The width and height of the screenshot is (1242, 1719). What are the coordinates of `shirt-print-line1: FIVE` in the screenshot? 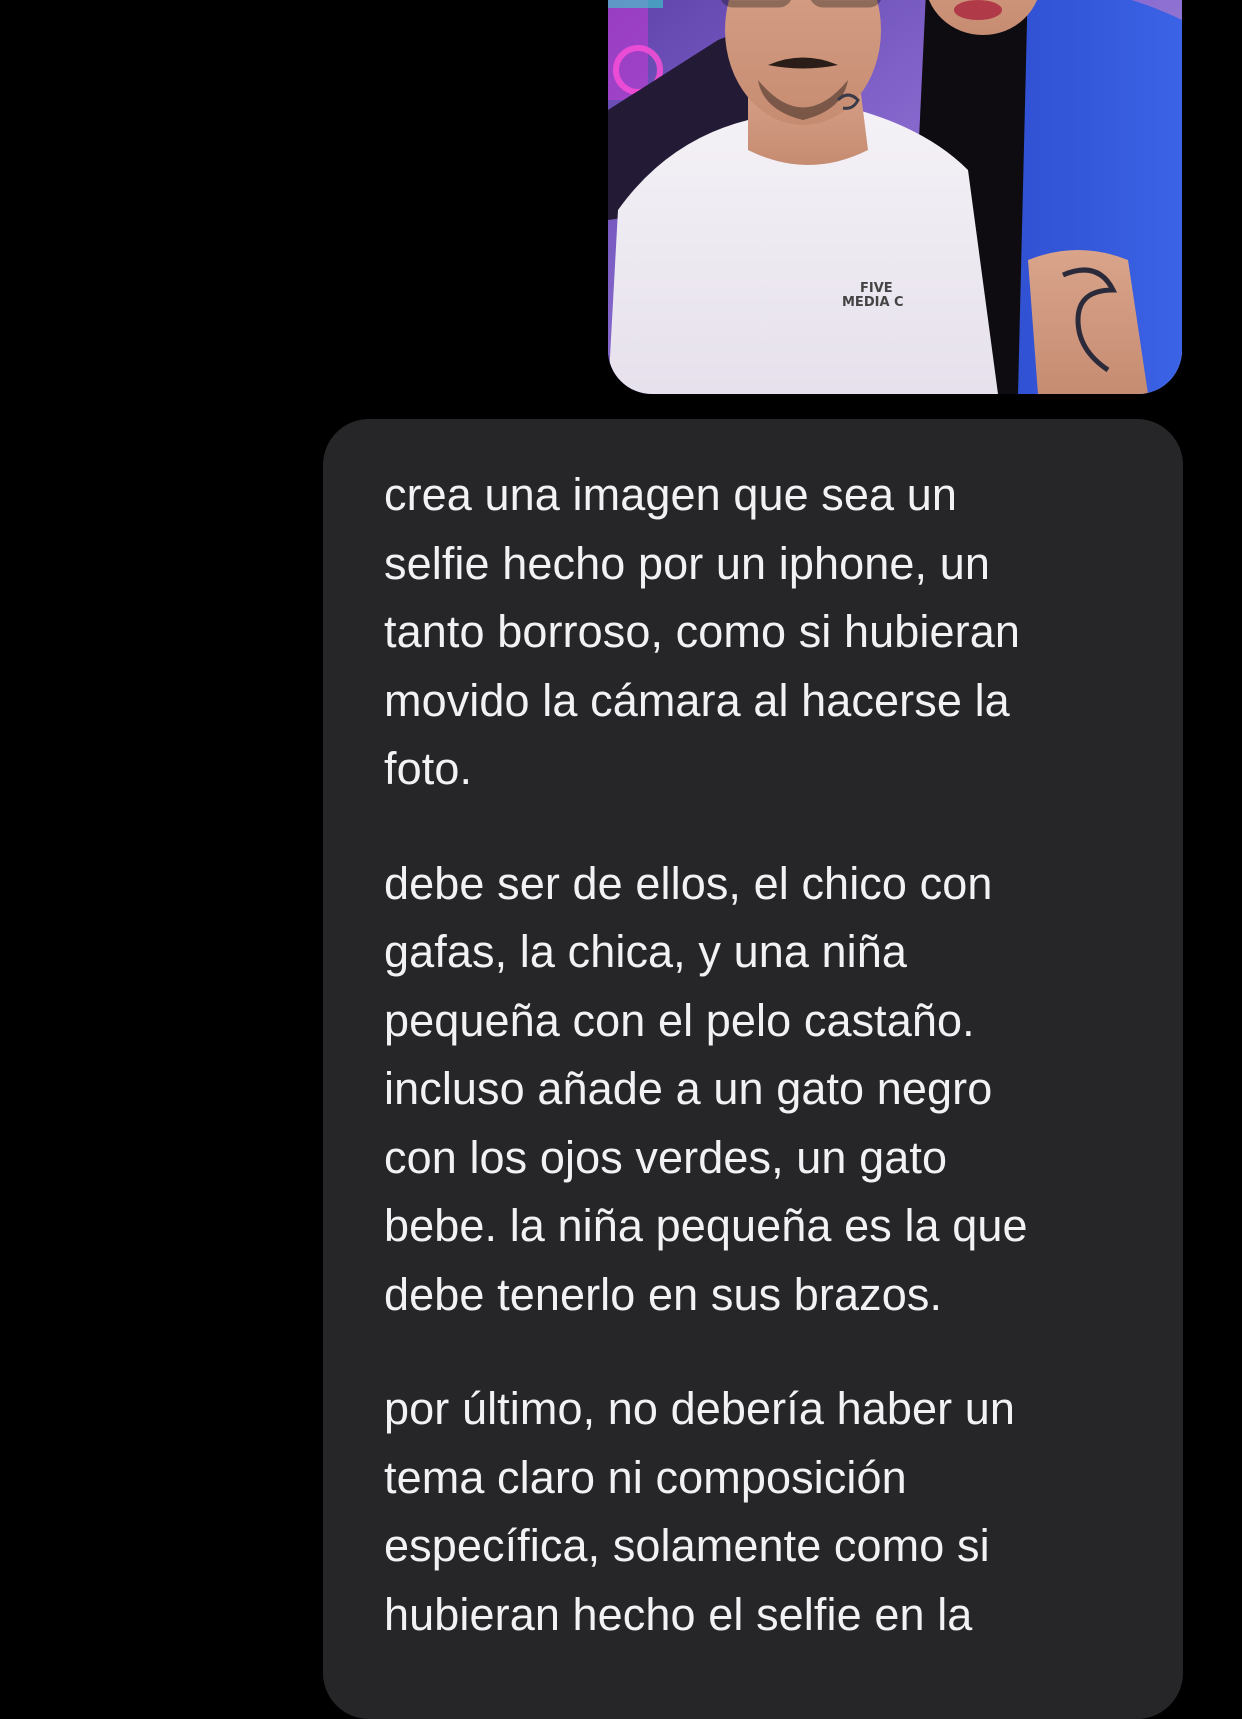 It's located at (876, 288).